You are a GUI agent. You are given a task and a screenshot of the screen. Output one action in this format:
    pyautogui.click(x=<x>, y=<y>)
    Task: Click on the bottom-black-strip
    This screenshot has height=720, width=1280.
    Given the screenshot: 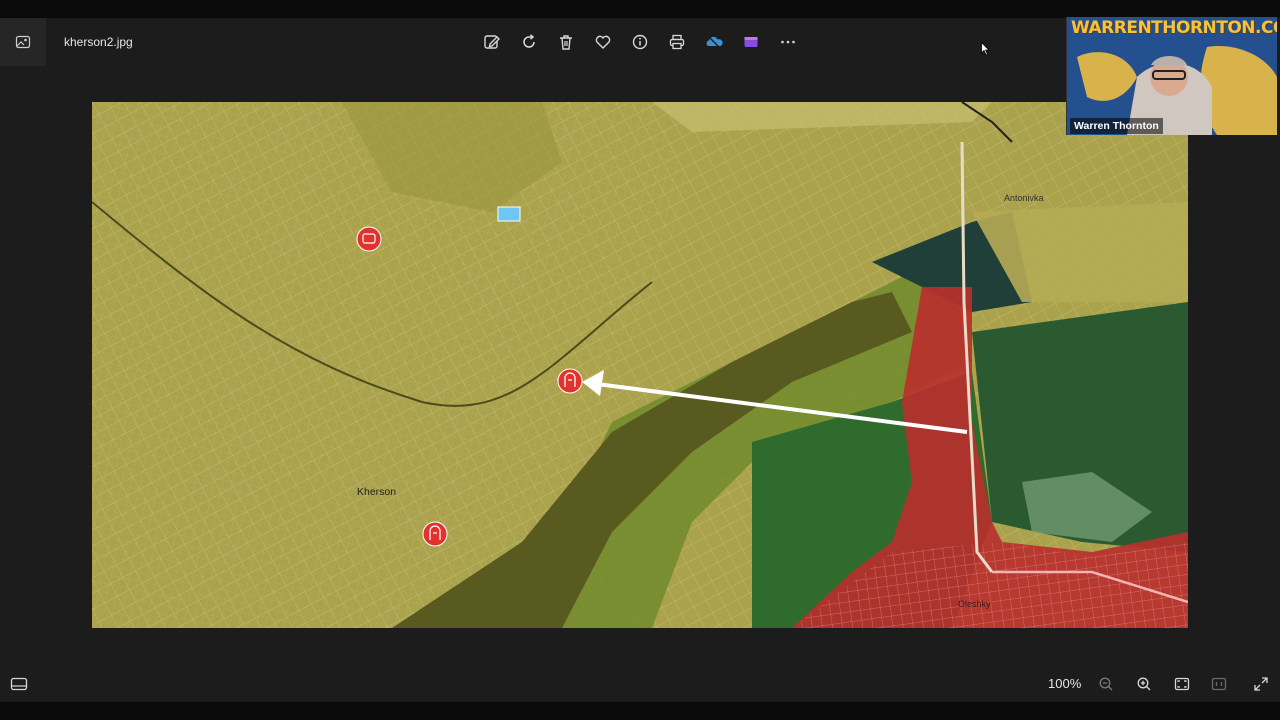 What is the action you would take?
    pyautogui.click(x=640, y=711)
    